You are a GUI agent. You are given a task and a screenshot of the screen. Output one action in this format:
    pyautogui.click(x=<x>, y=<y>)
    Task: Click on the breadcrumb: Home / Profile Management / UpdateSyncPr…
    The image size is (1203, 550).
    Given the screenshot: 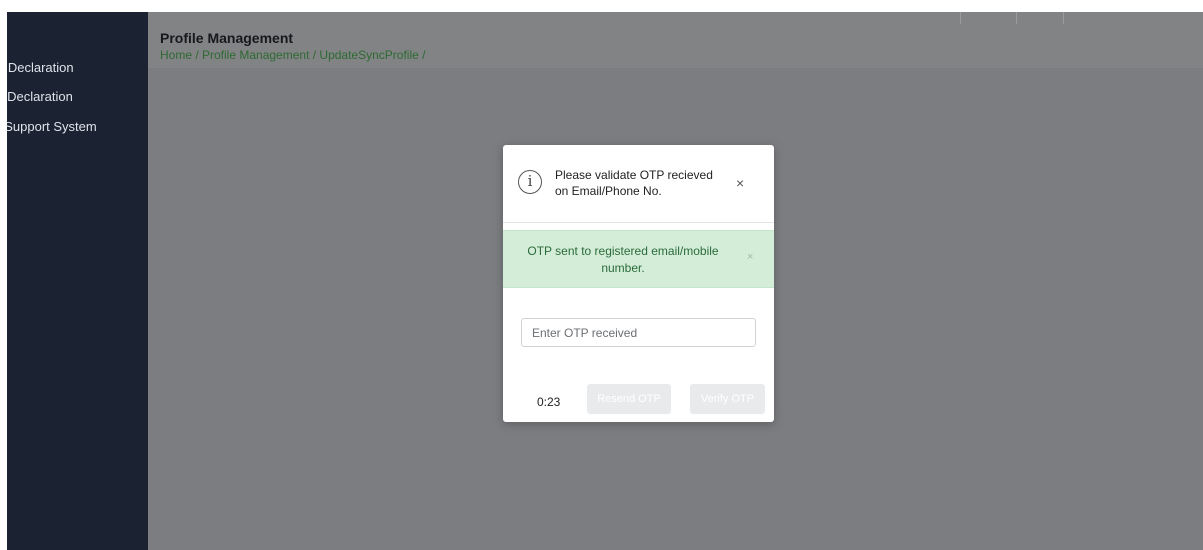 What is the action you would take?
    pyautogui.click(x=292, y=55)
    